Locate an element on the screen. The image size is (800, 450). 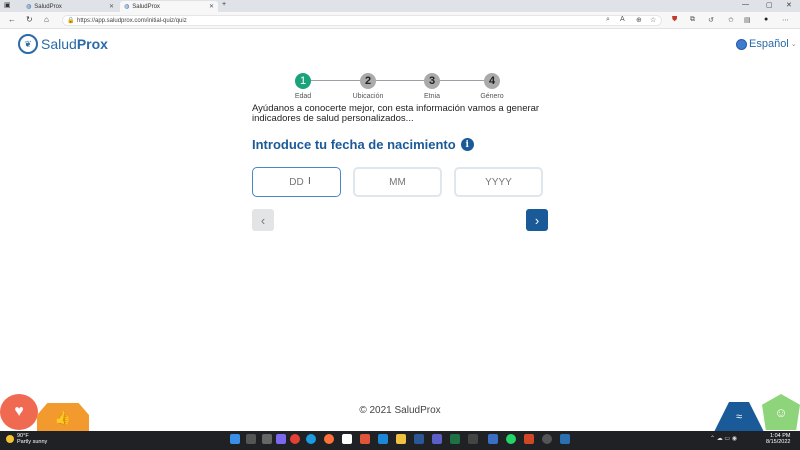
step-2-label: Ubicación is located at coordinates (368, 96).